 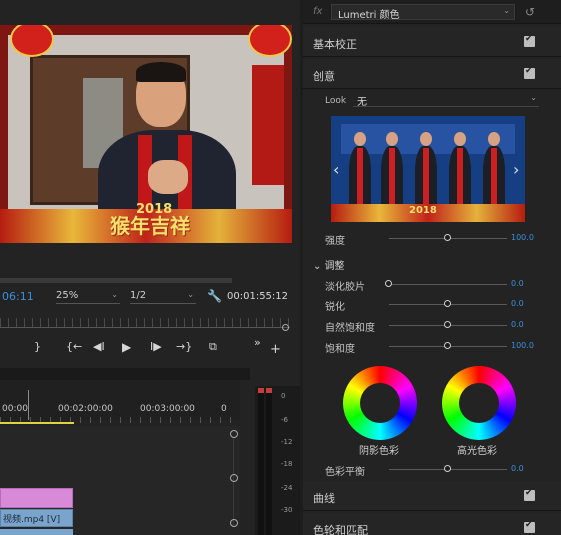 I want to click on sequence-duration: 00:01:55:12, so click(x=258, y=296).